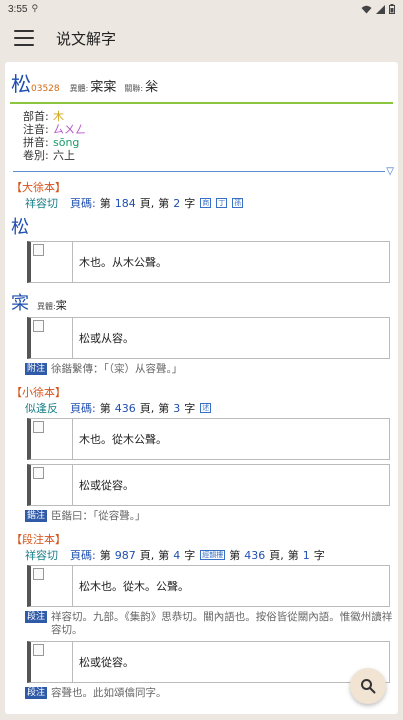 This screenshot has height=720, width=403. What do you see at coordinates (123, 439) in the screenshot?
I see `entry-text: 木也。從木公聲。` at bounding box center [123, 439].